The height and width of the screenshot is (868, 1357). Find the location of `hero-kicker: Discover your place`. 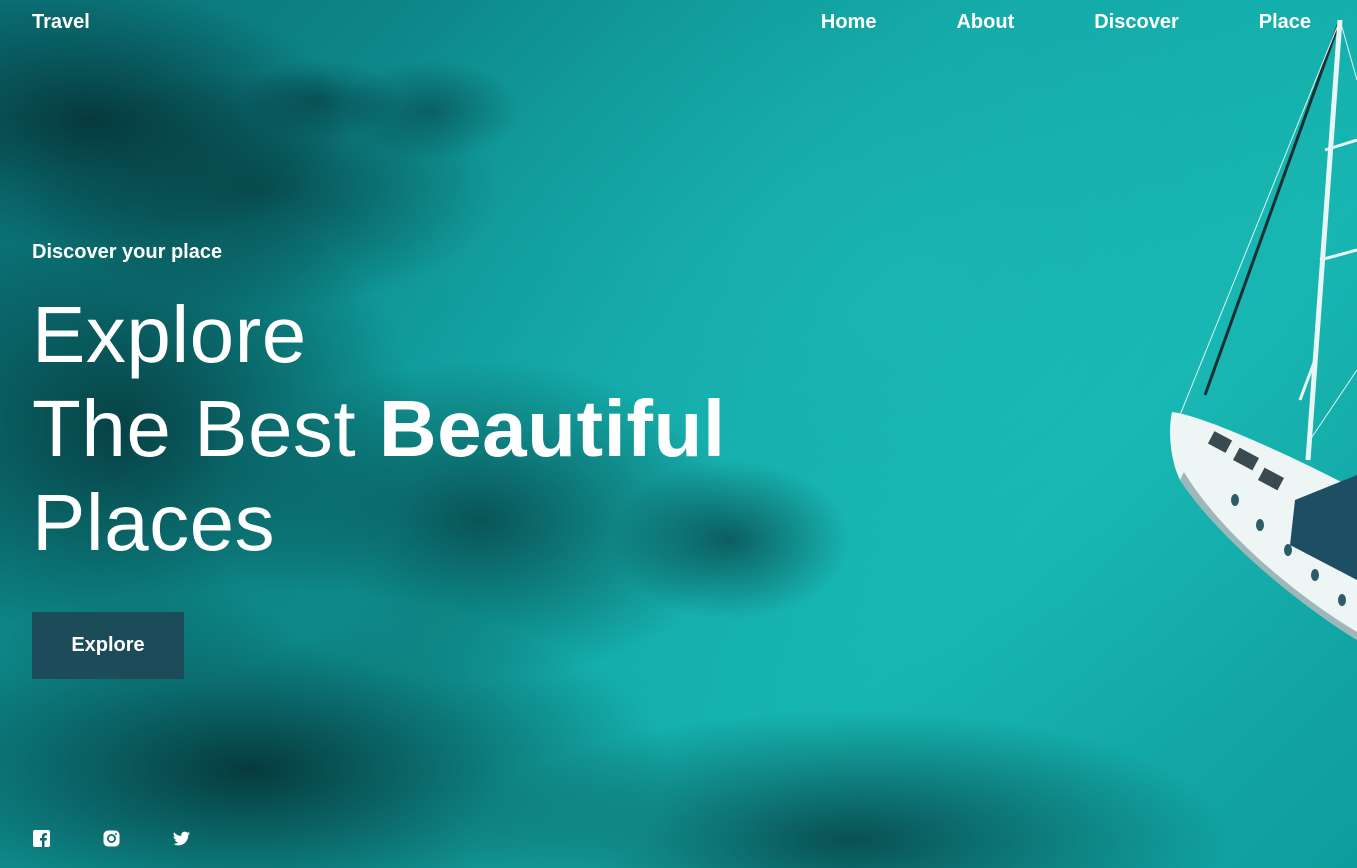

hero-kicker: Discover your place is located at coordinates (127, 252).